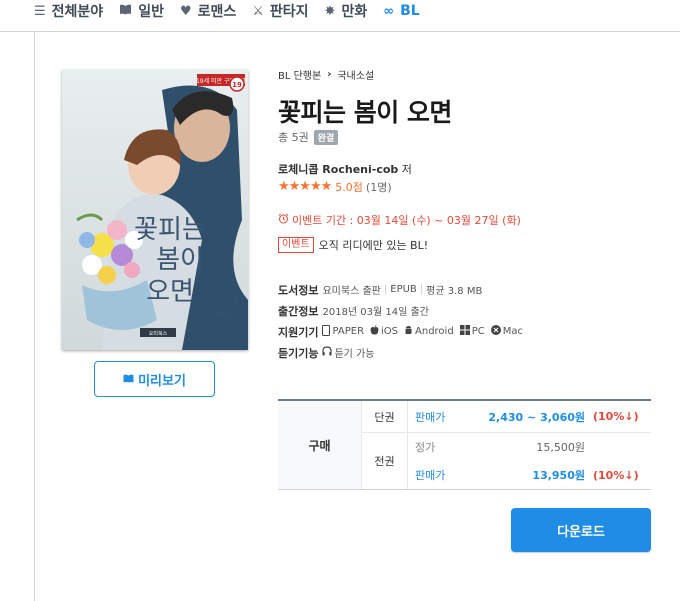 The height and width of the screenshot is (601, 680). I want to click on cover-title-line-3: 오면, so click(170, 292).